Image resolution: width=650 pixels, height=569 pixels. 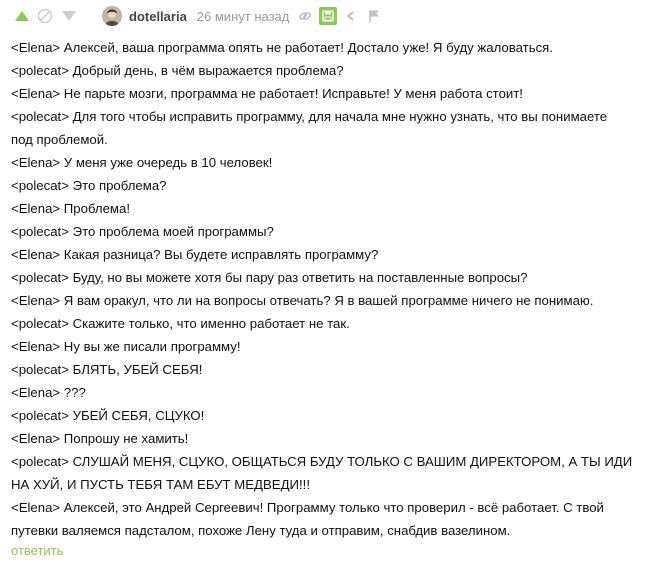 I want to click on comment-line: <polecat> Это проблема?, so click(x=89, y=185).